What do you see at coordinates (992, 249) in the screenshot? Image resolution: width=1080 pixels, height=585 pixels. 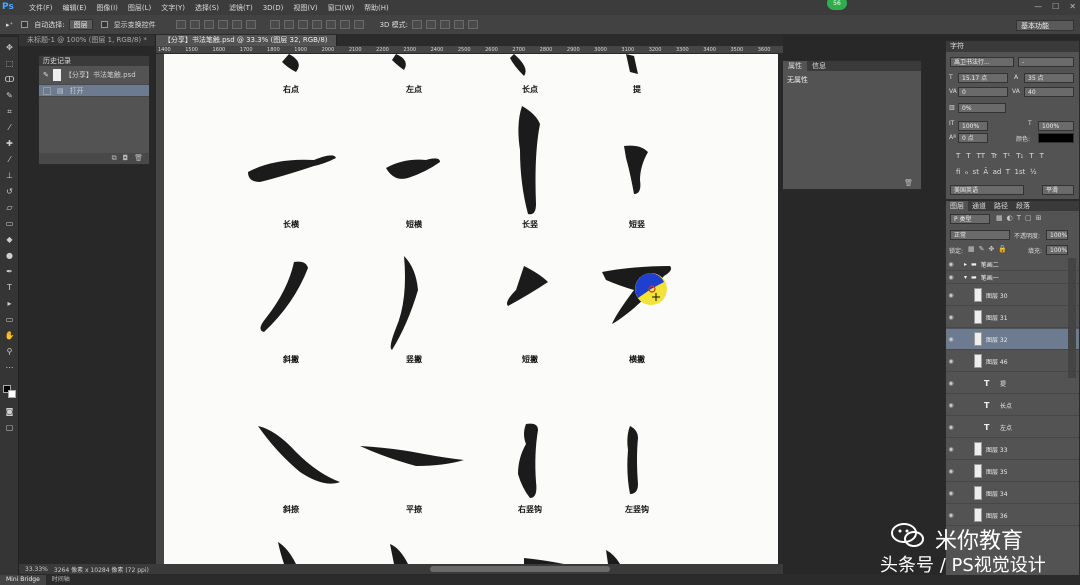 I see `lock-position-icon: ✥` at bounding box center [992, 249].